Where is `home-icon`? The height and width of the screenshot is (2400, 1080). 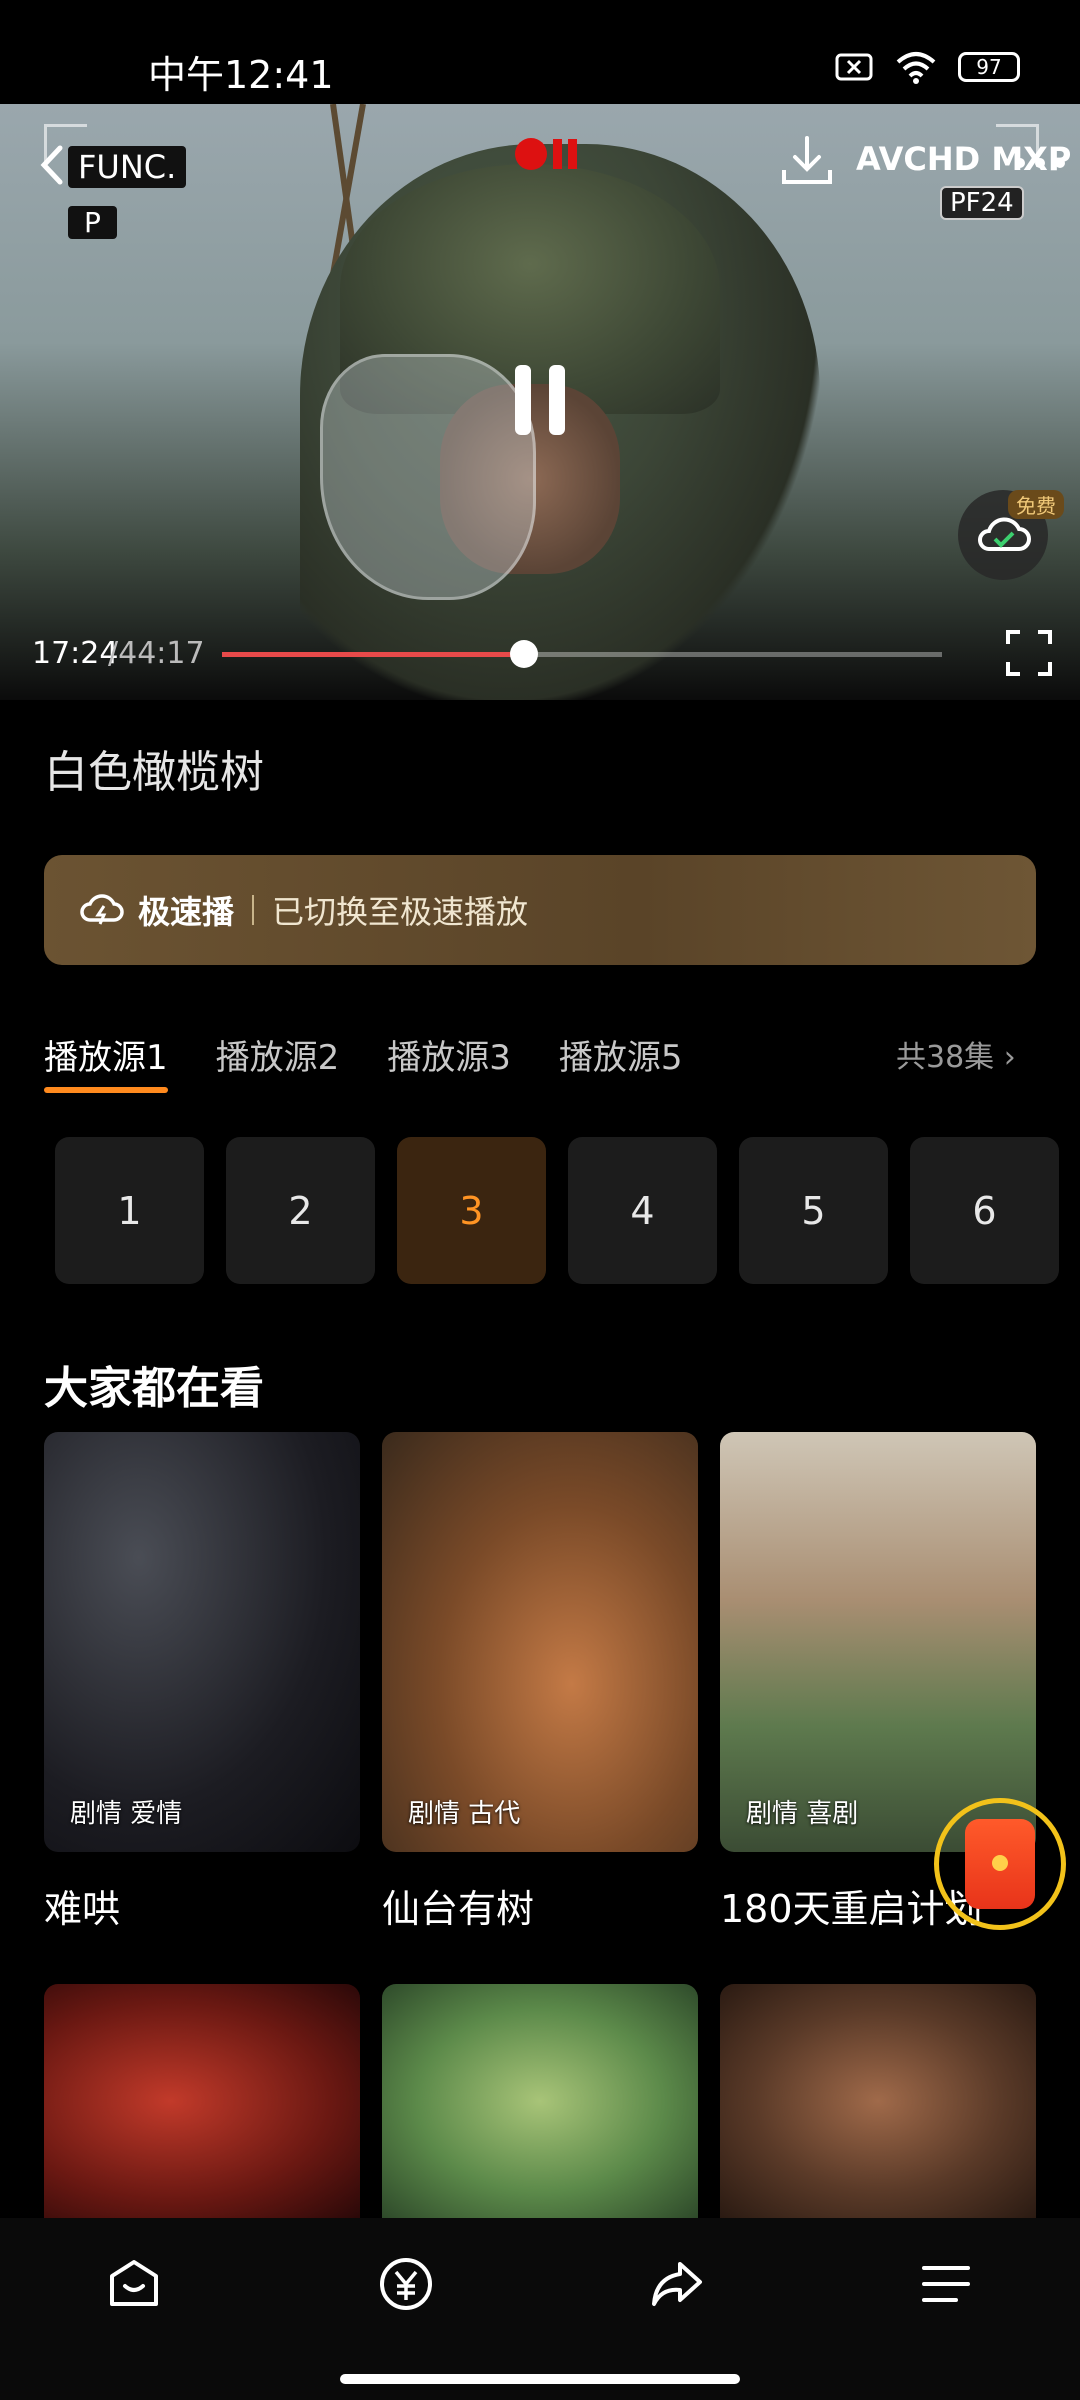
home-icon is located at coordinates (134, 2284).